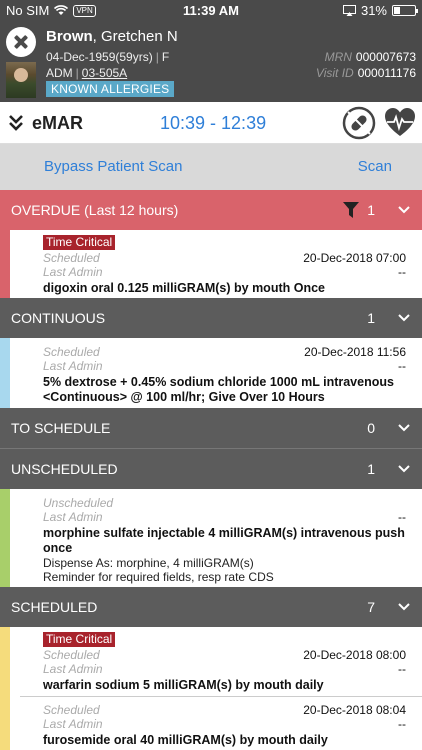 The height and width of the screenshot is (750, 422). What do you see at coordinates (113, 166) in the screenshot?
I see `bypass-patient-scan-button: Bypass Patient Scan` at bounding box center [113, 166].